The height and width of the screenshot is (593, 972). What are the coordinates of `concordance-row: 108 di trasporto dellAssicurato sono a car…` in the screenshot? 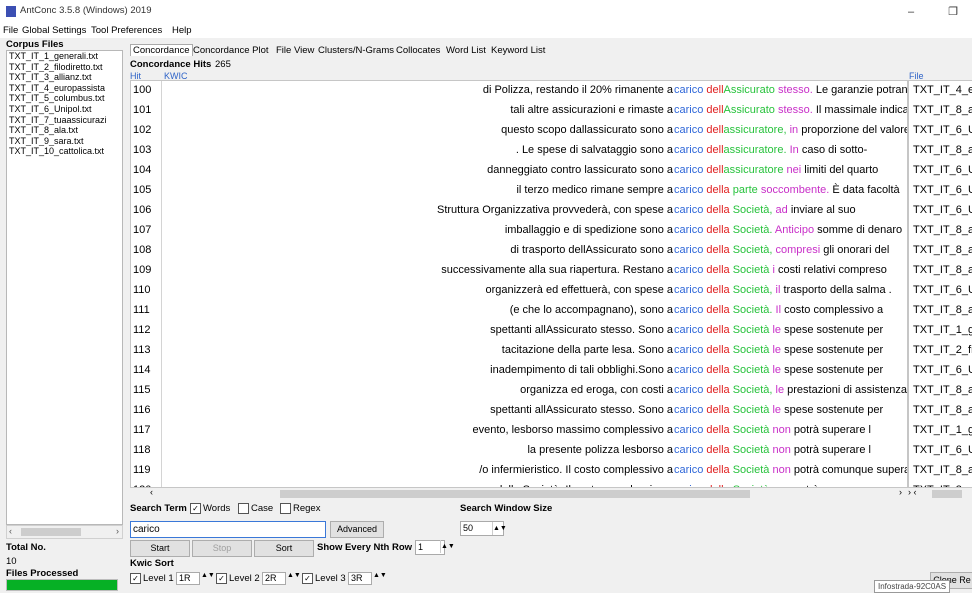 It's located at (519, 251).